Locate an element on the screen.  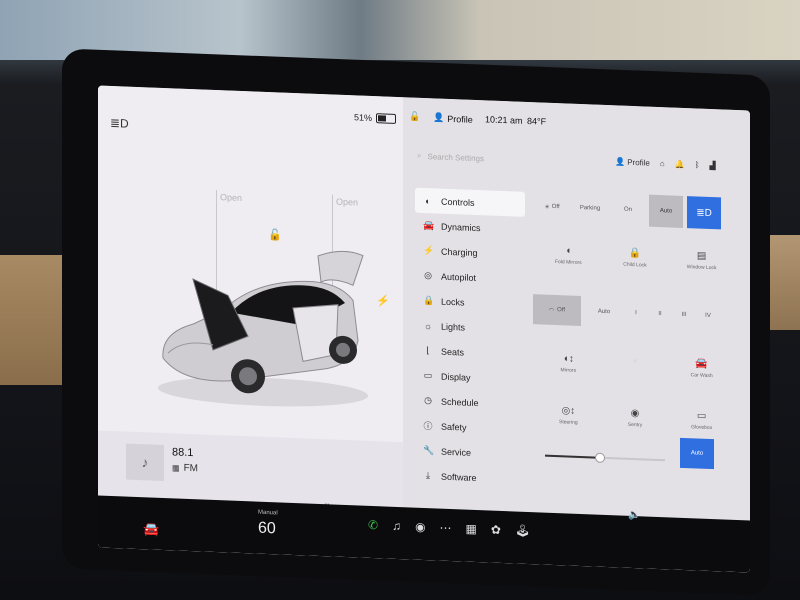
lights-parking-button: Parking is located at coordinates (590, 208).